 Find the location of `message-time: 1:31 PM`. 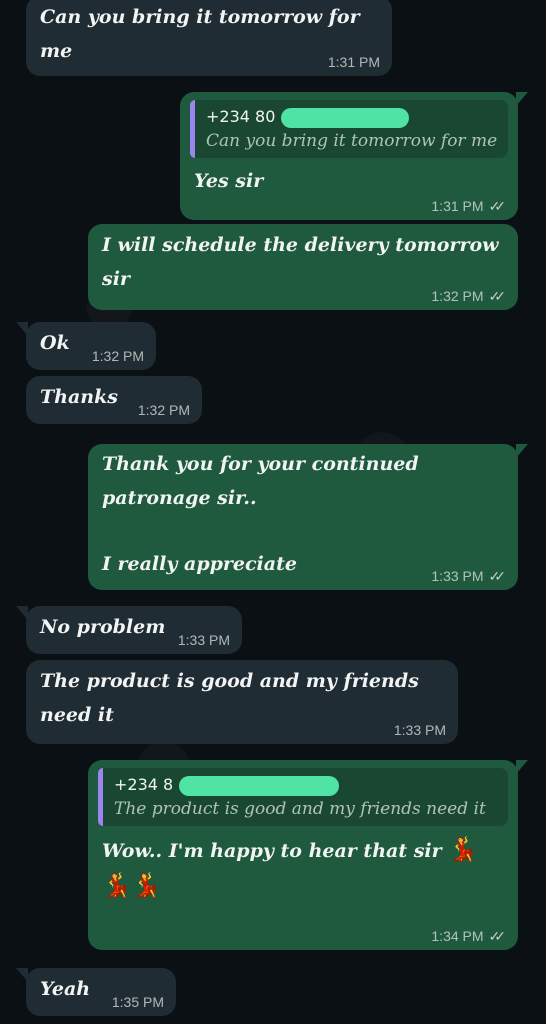

message-time: 1:31 PM is located at coordinates (353, 62).